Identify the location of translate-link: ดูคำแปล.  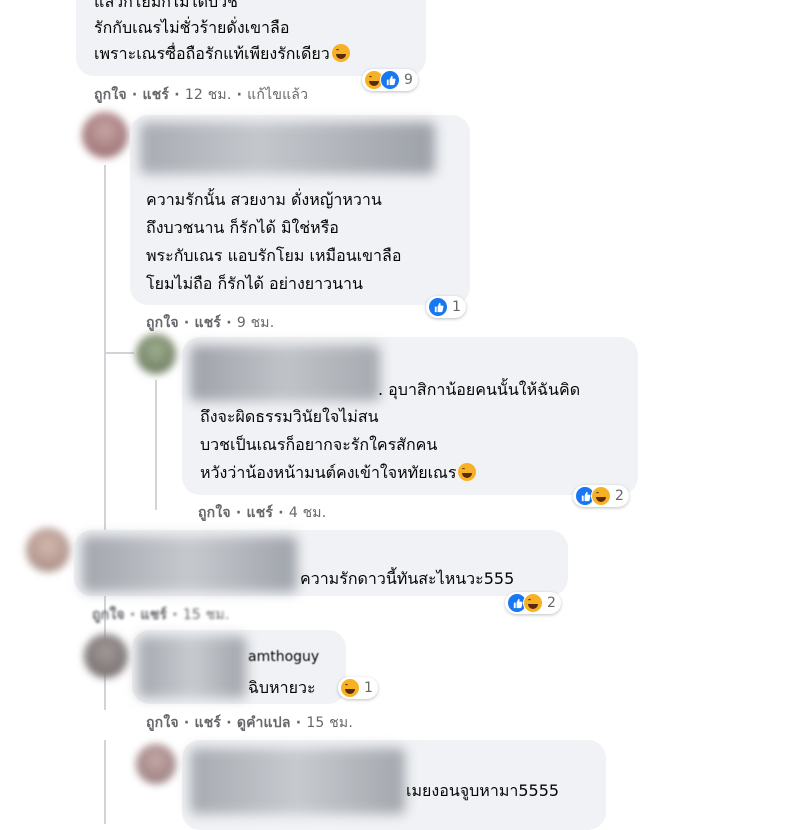
(264, 723).